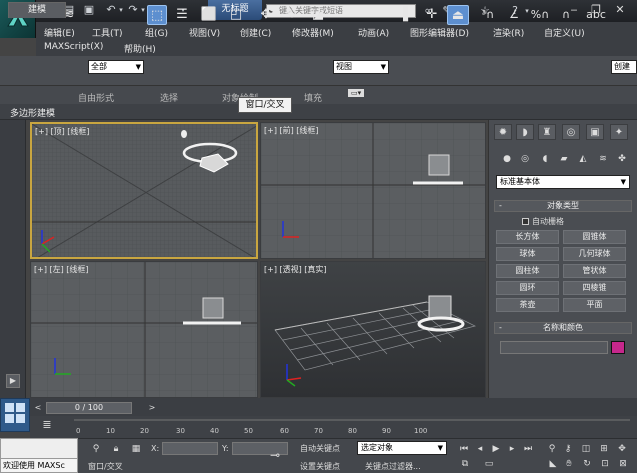  I want to click on close-icon: ✕, so click(620, 10).